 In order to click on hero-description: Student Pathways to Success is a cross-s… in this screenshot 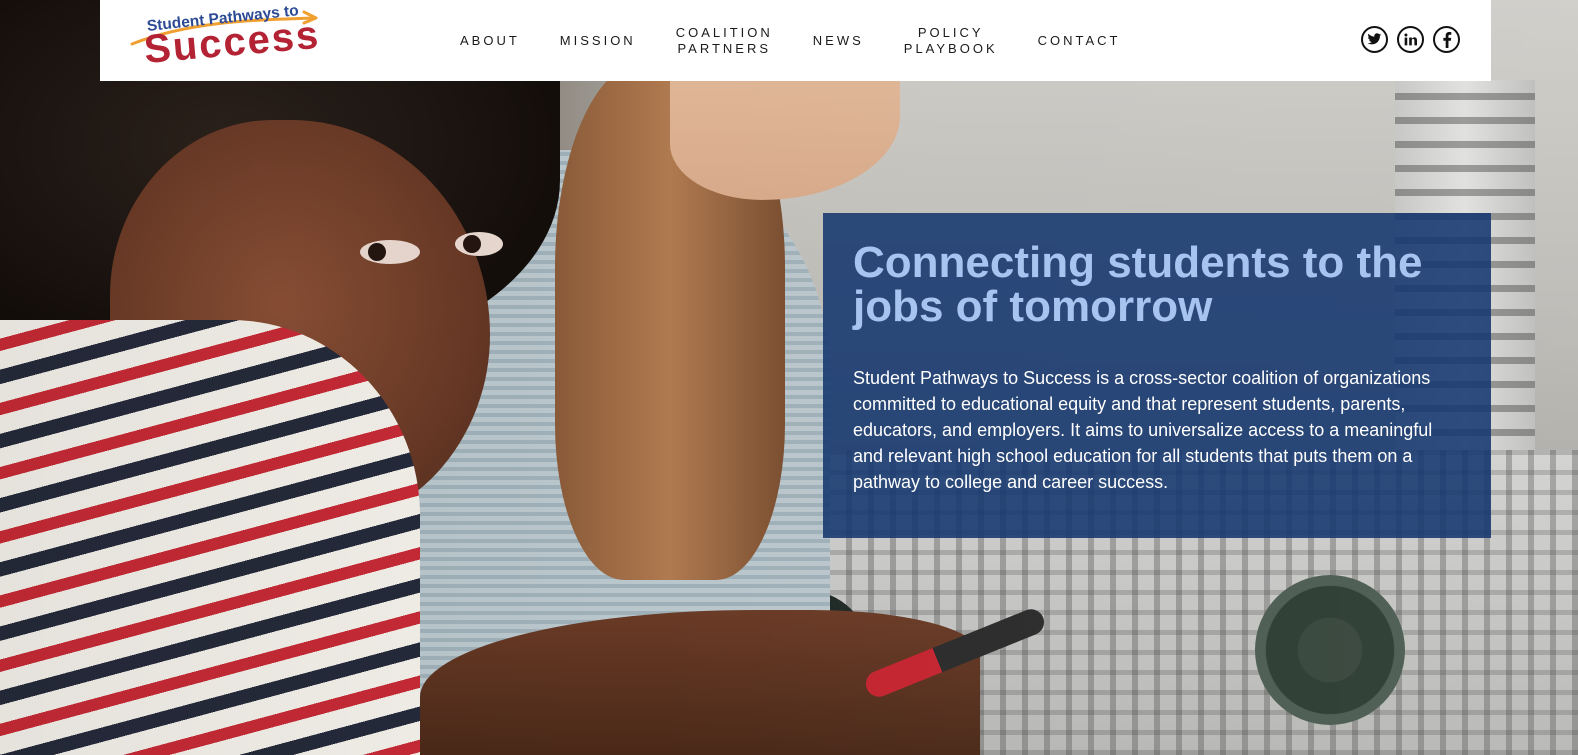, I will do `click(1143, 430)`.